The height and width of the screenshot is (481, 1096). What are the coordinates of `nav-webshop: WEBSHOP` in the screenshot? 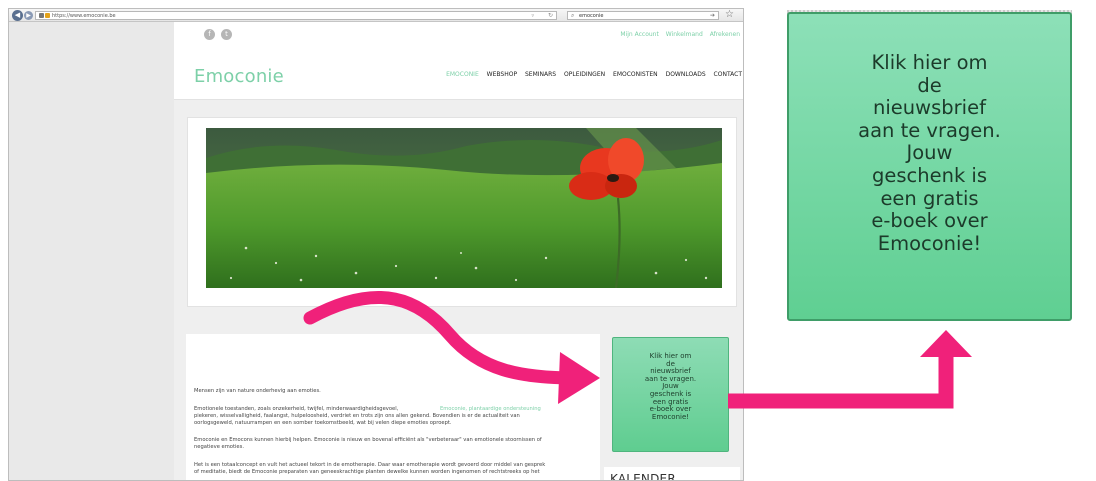 It's located at (502, 74).